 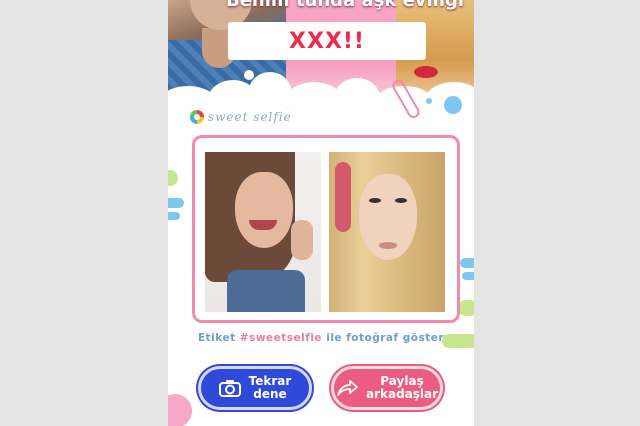 I want to click on selfie-photo-left, so click(x=263, y=232).